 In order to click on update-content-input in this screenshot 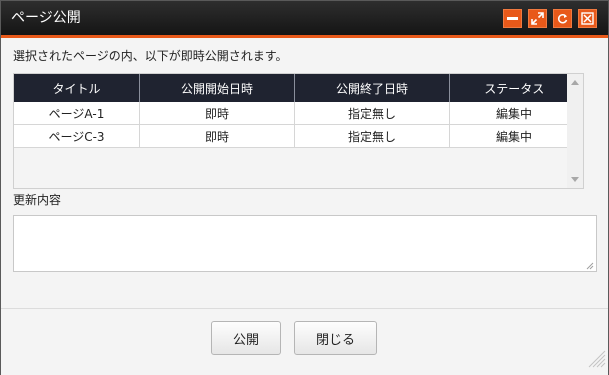, I will do `click(305, 243)`.